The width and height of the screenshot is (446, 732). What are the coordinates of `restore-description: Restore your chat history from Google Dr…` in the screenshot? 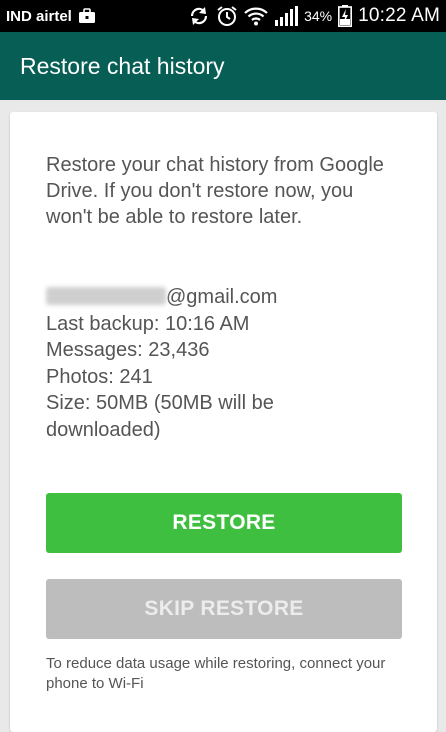 It's located at (215, 191).